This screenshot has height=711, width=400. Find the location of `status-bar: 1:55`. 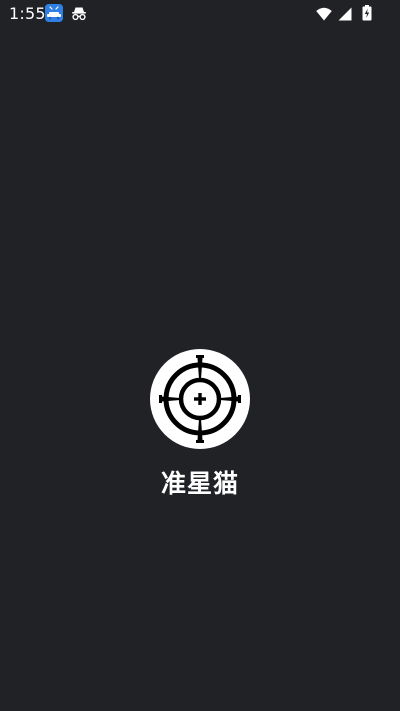

status-bar: 1:55 is located at coordinates (200, 14).